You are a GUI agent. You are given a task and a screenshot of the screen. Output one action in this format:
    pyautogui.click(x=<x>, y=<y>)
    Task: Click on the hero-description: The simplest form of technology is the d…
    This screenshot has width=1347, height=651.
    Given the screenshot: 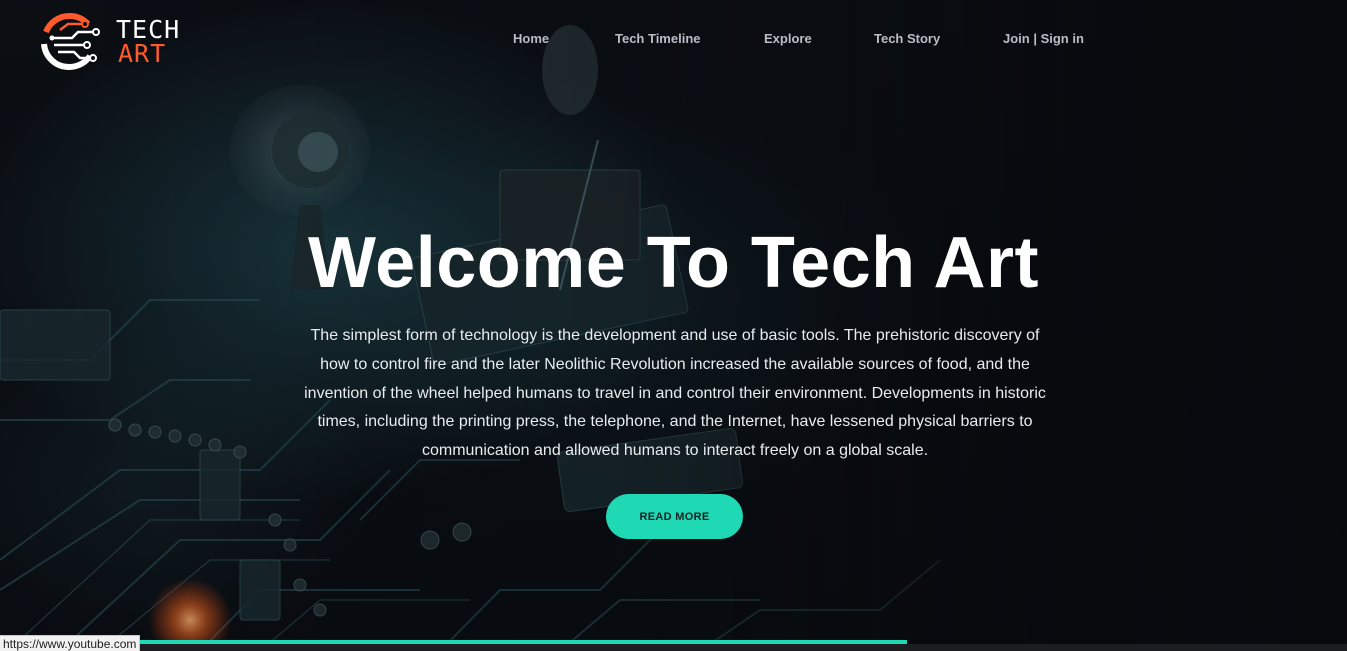 What is the action you would take?
    pyautogui.click(x=675, y=393)
    